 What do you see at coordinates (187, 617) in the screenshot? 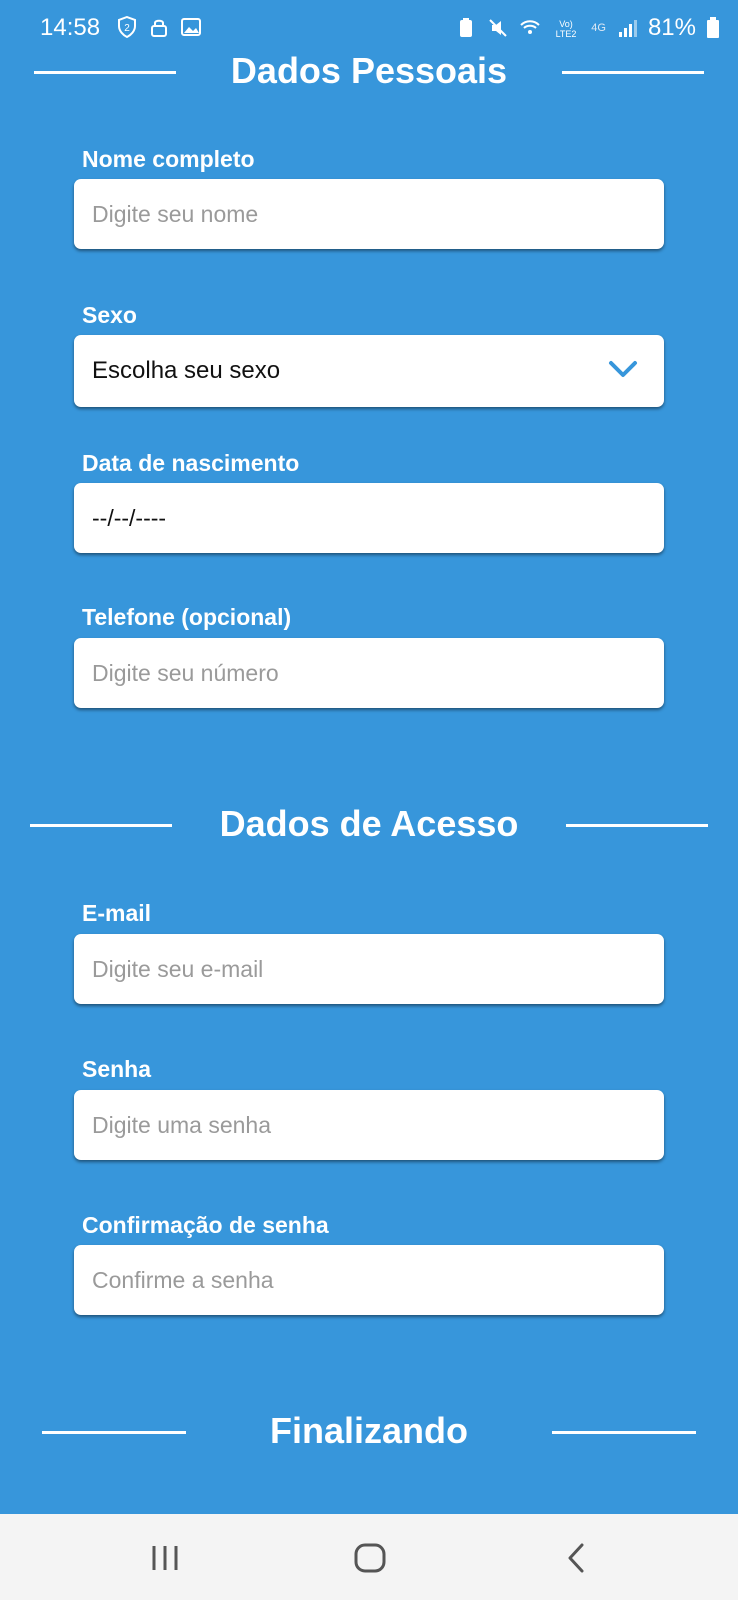
I see `phone-label: Telefone (opcional)` at bounding box center [187, 617].